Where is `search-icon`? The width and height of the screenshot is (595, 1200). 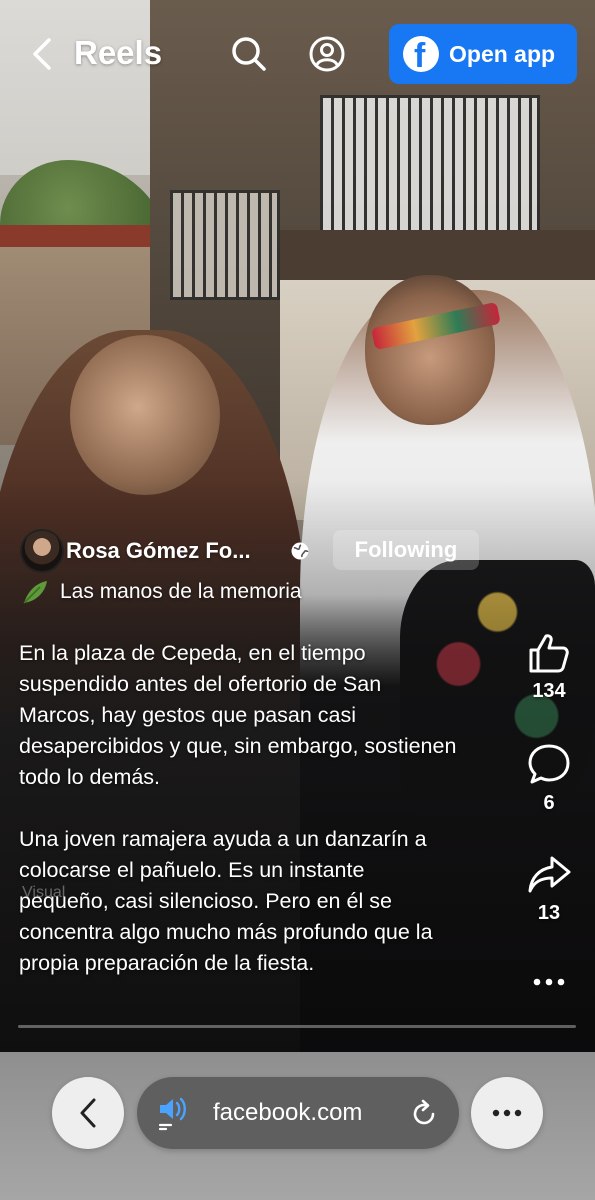 search-icon is located at coordinates (249, 54).